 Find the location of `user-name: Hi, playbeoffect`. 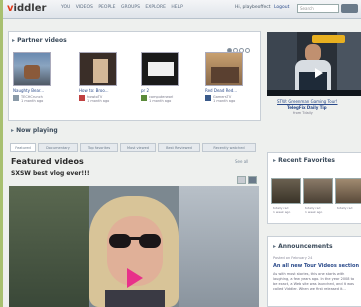

user-name: Hi, playbeoffect is located at coordinates (253, 7).